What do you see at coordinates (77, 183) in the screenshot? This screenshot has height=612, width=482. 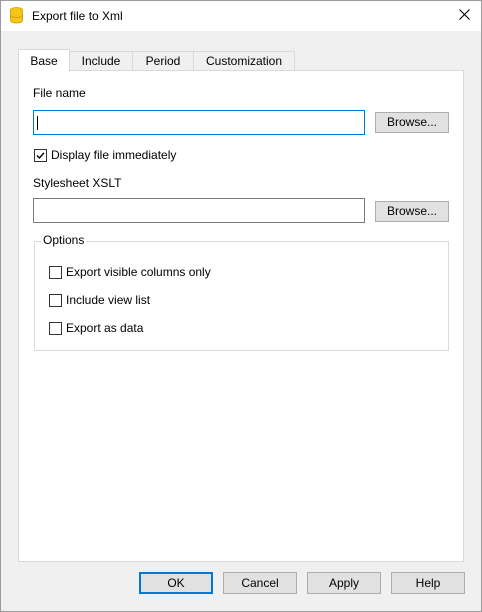 I see `stylesheet-label: Stylesheet XSLT` at bounding box center [77, 183].